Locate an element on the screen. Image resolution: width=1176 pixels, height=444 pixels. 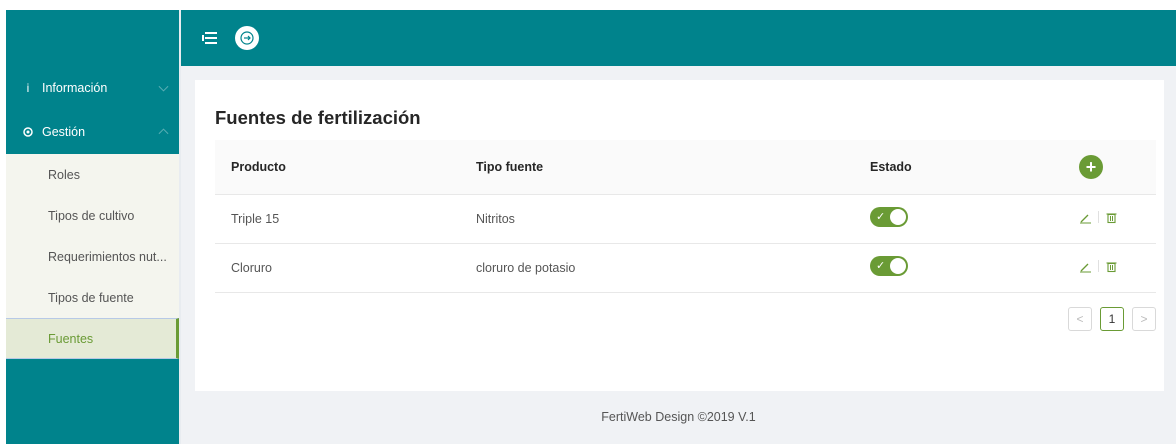
sidebar-item-tipos-de-fuente: Tipos de fuente is located at coordinates (92, 297).